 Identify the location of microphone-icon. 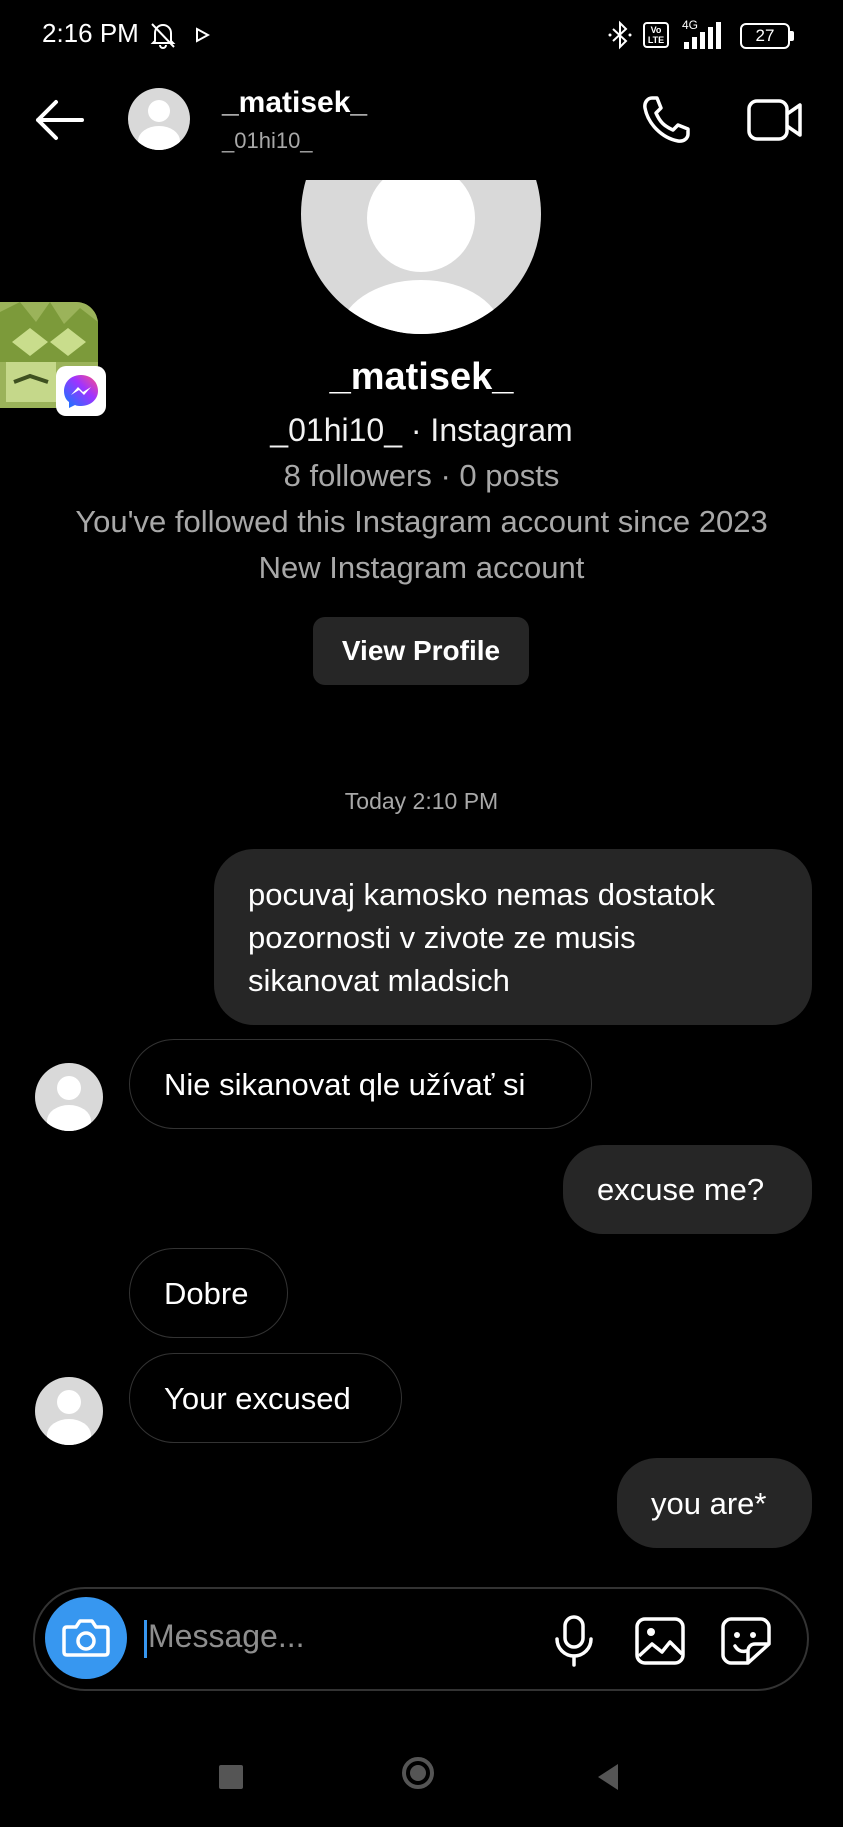
(574, 1641).